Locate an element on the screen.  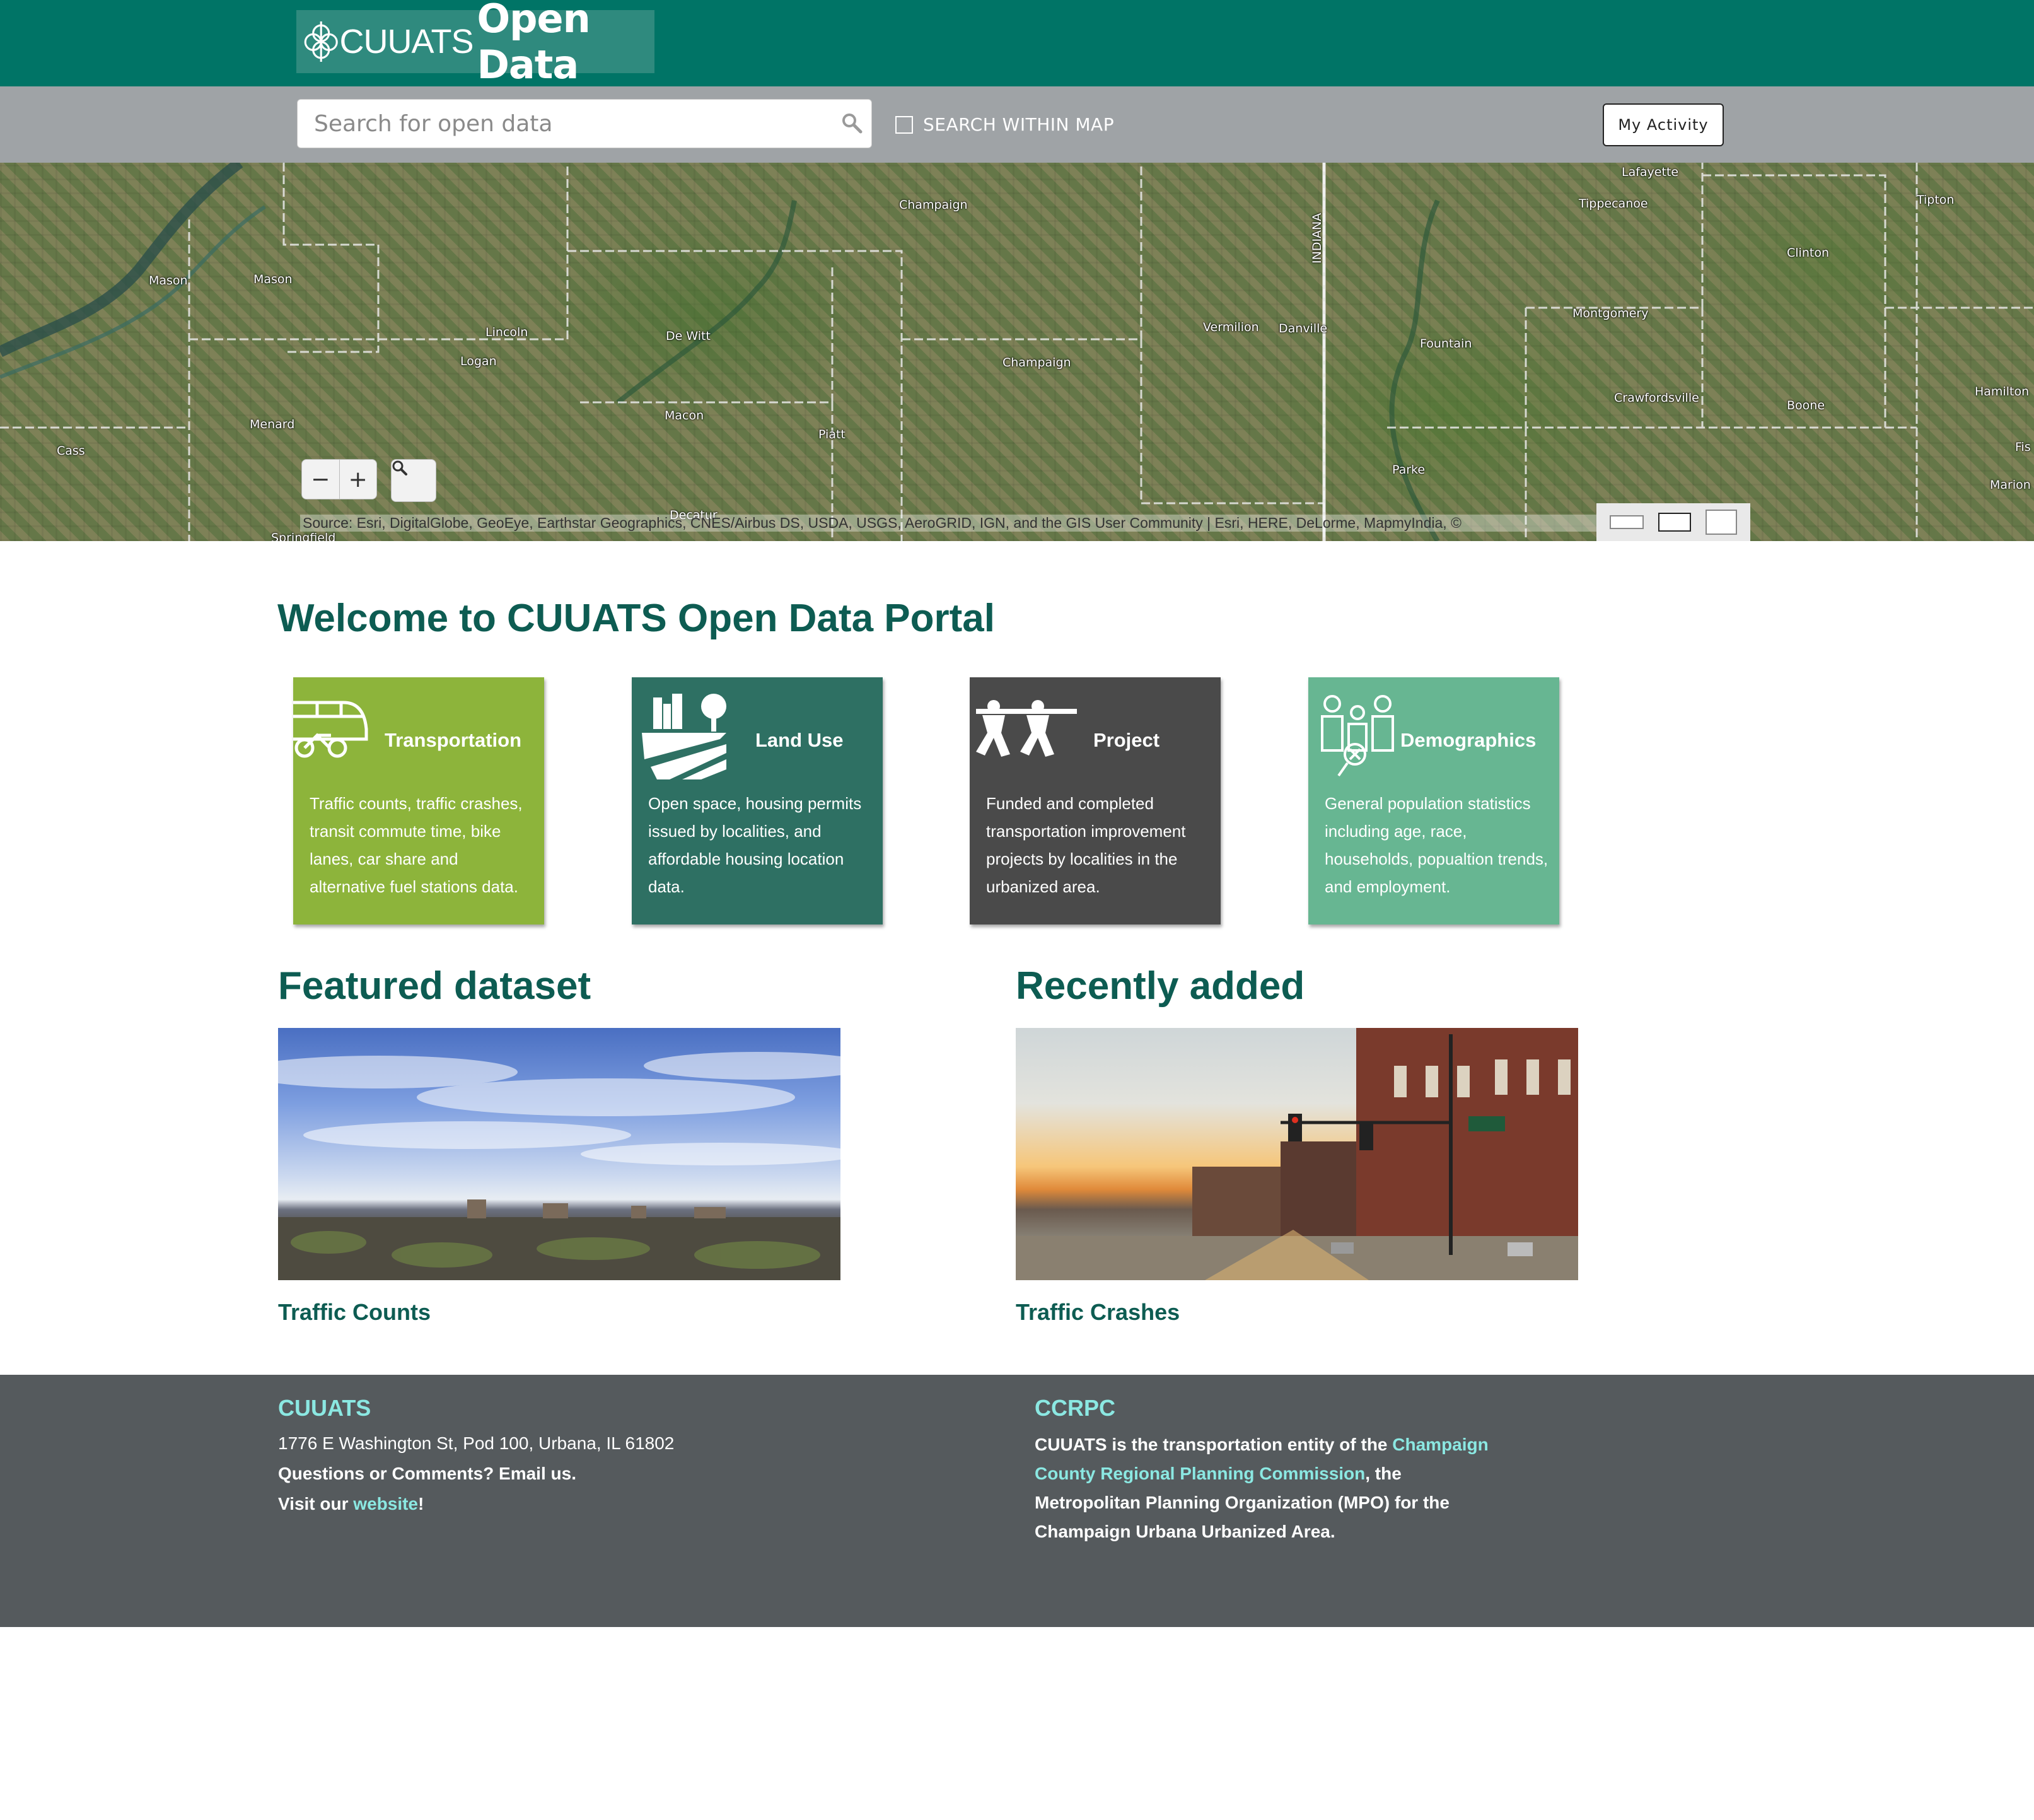
basemap-switcher is located at coordinates (1673, 522).